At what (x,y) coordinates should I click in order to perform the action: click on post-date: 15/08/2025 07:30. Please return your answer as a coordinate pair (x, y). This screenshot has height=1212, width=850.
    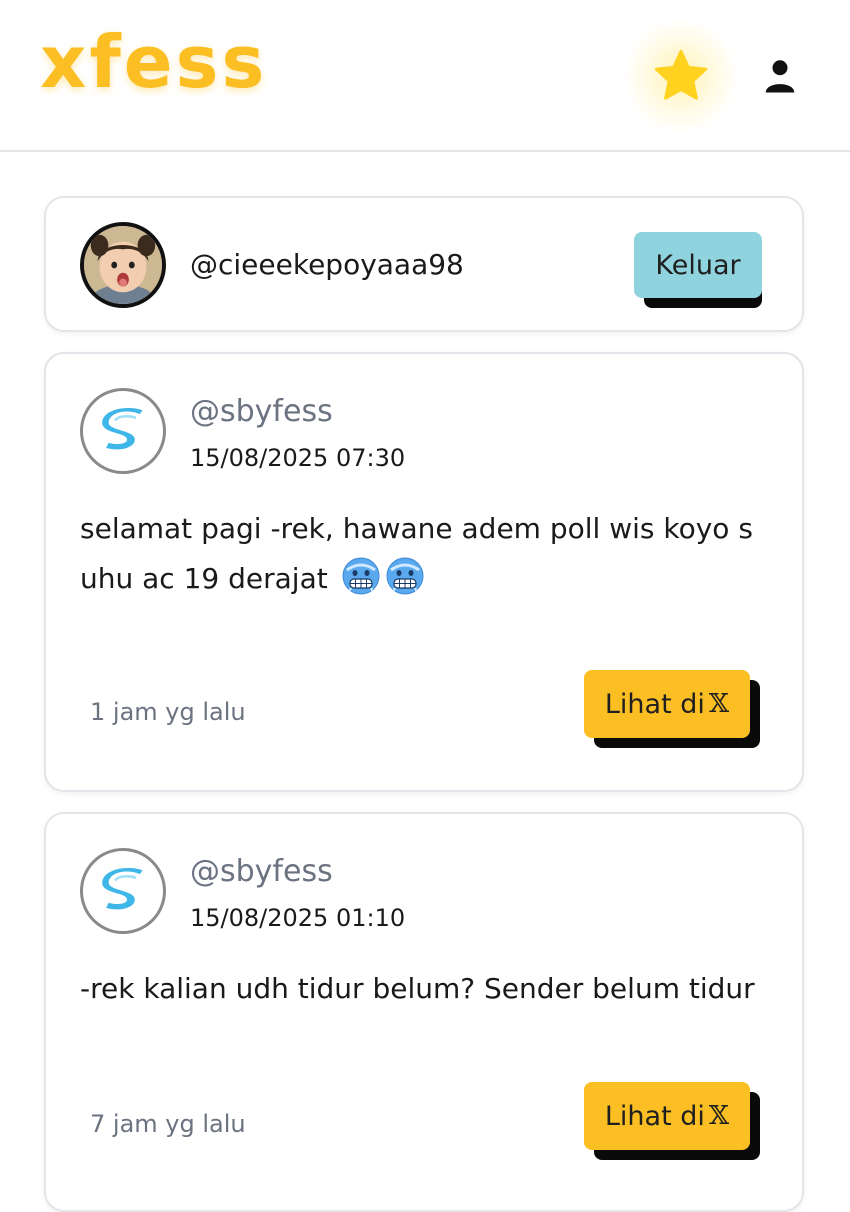
    Looking at the image, I should click on (298, 458).